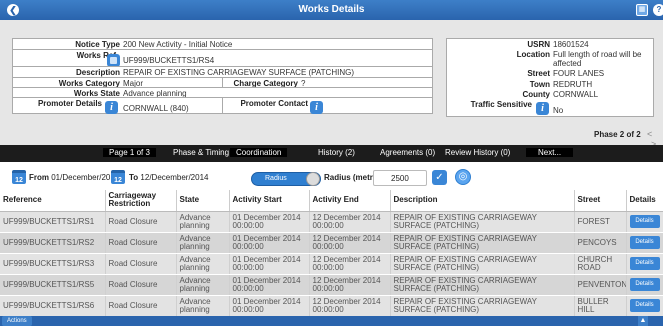 The image size is (663, 326). I want to click on usrn-value: 18601524, so click(571, 44).